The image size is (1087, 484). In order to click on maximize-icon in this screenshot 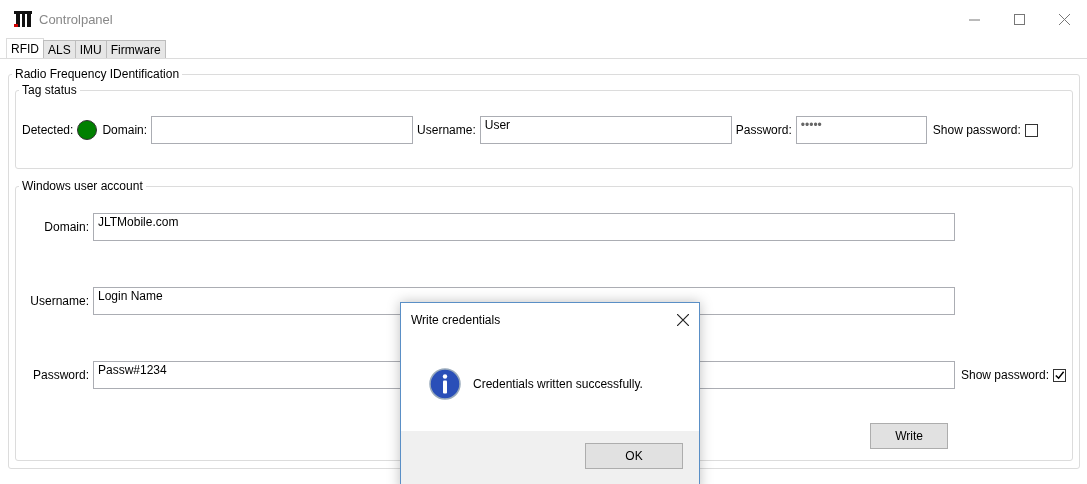, I will do `click(1019, 19)`.